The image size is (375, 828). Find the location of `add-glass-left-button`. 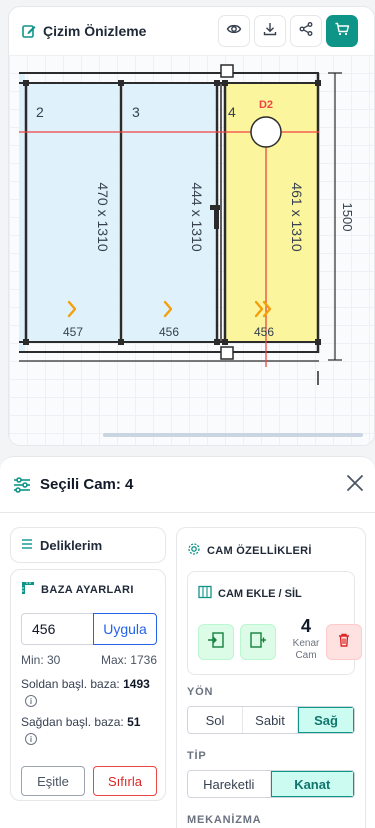

add-glass-left-button is located at coordinates (216, 642).